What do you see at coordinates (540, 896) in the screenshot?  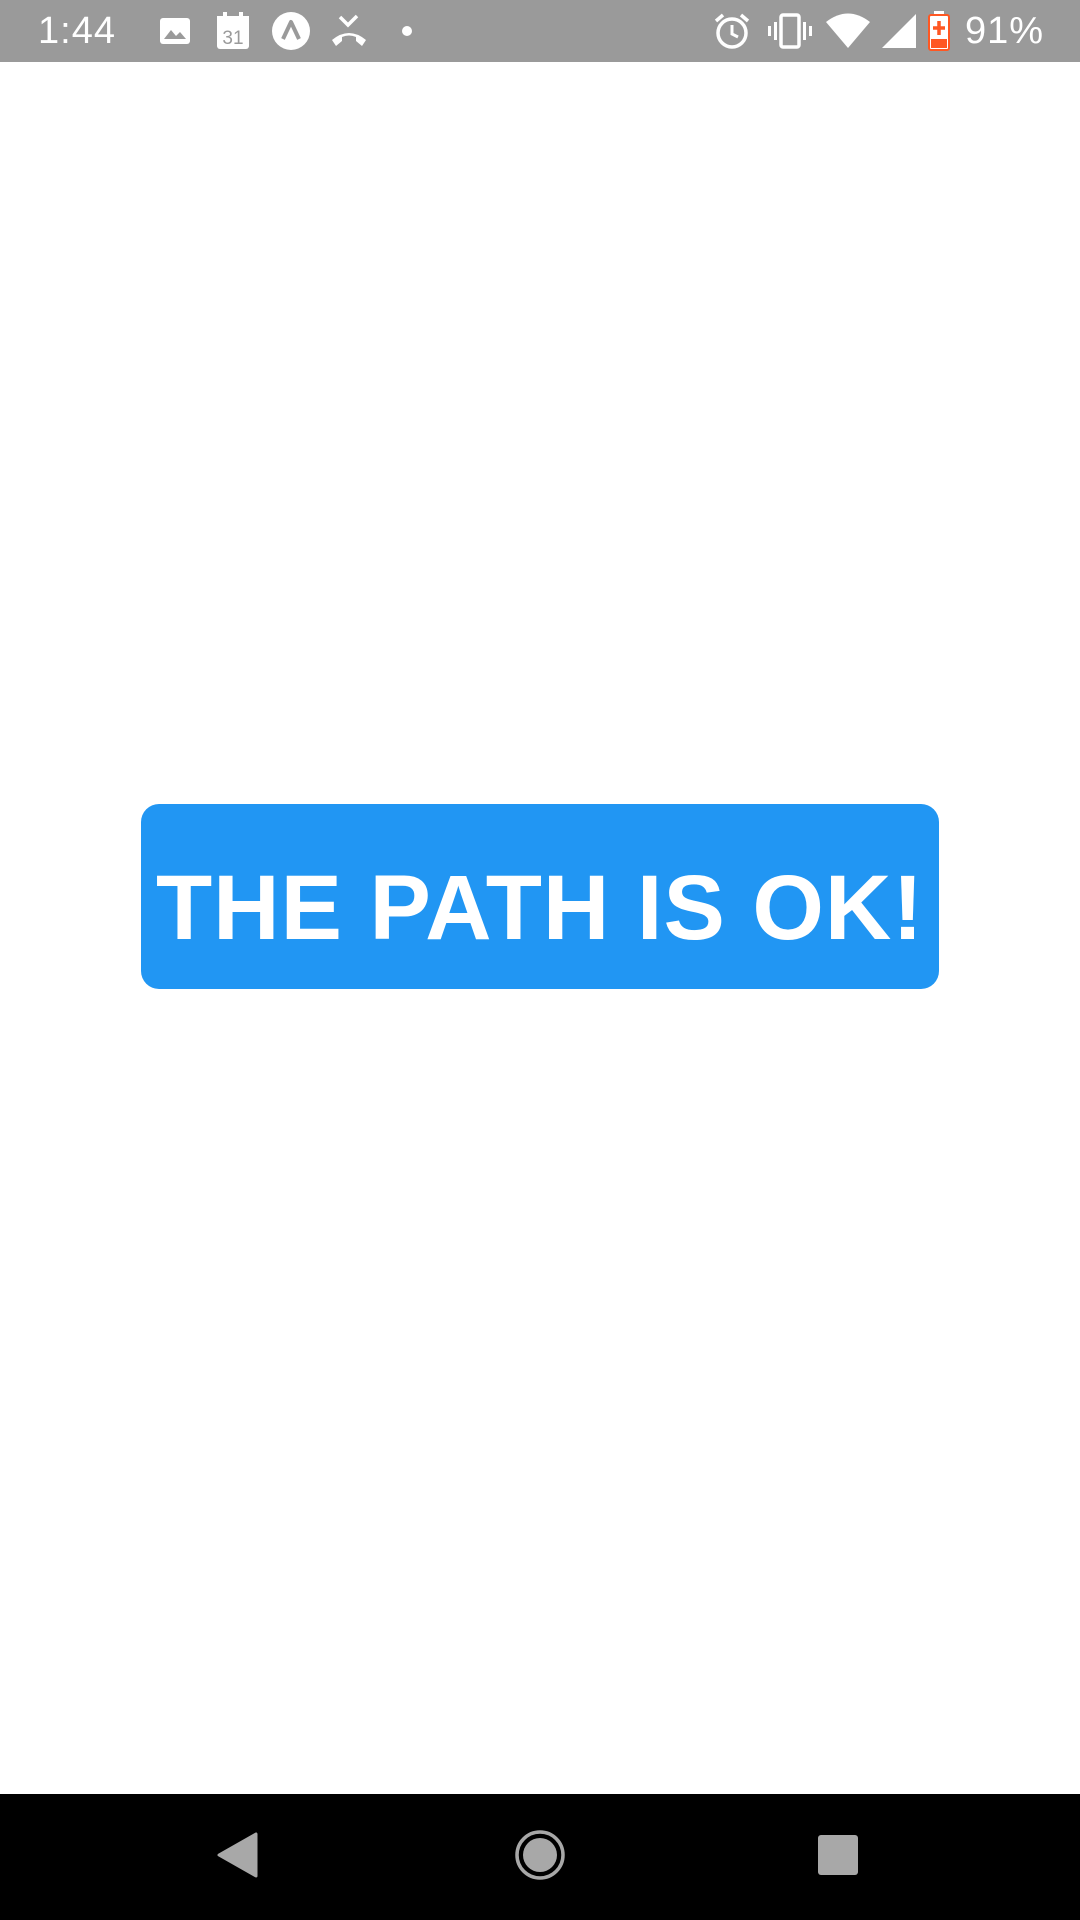 I see `path-ok-button: THE PATH IS OK!` at bounding box center [540, 896].